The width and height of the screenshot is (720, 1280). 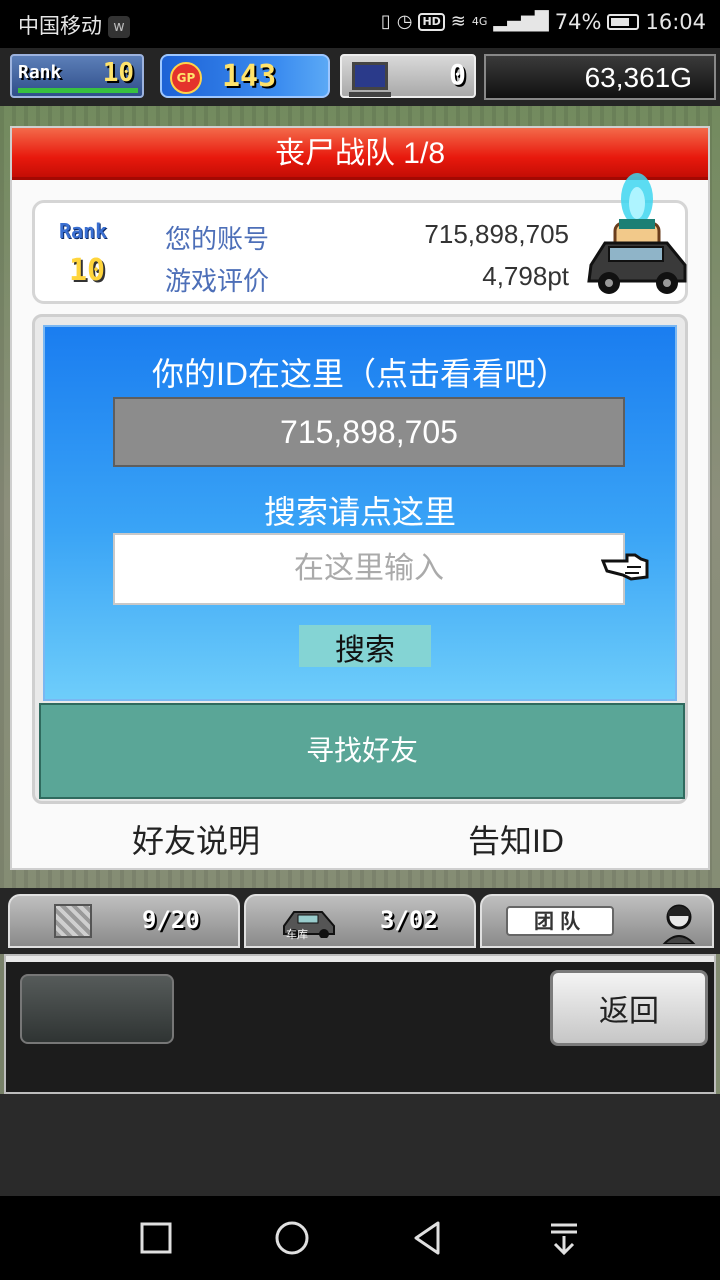 I want to click on carrier-name: 中国移动 w, so click(x=74, y=25).